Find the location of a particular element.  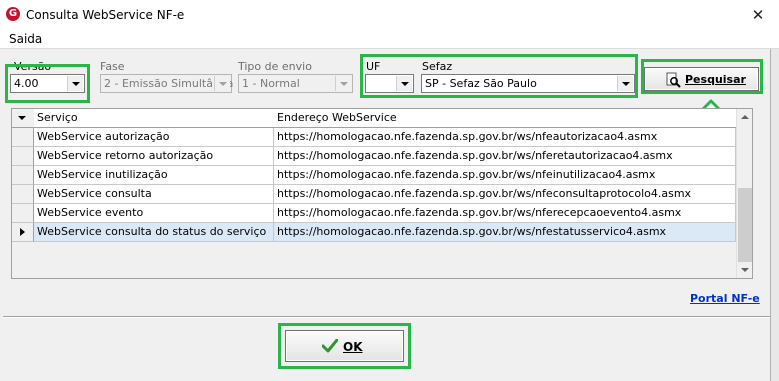

close-icon: ✕ is located at coordinates (758, 15).